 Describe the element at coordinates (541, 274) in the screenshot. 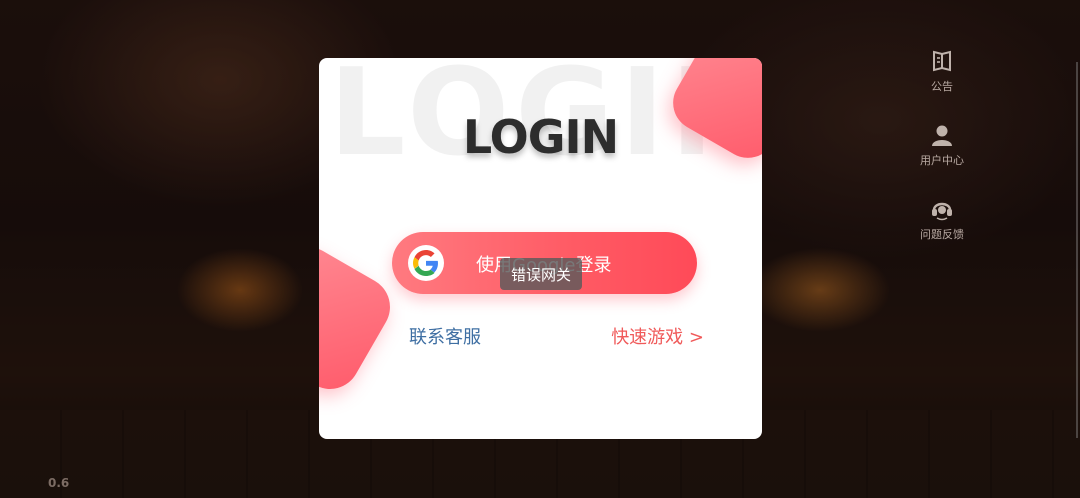

I see `error-toast: 错误网关` at that location.